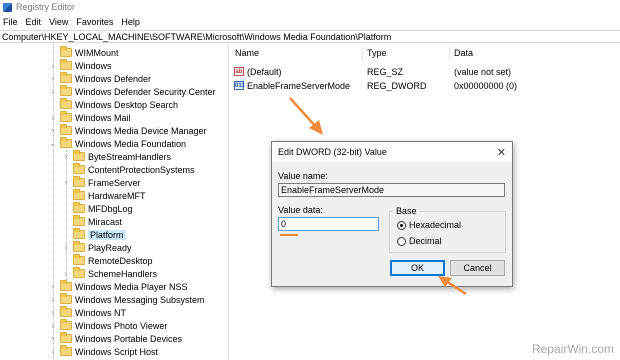 The width and height of the screenshot is (620, 360). Describe the element at coordinates (120, 260) in the screenshot. I see `tree-item-label: RemoteDesktop` at that location.